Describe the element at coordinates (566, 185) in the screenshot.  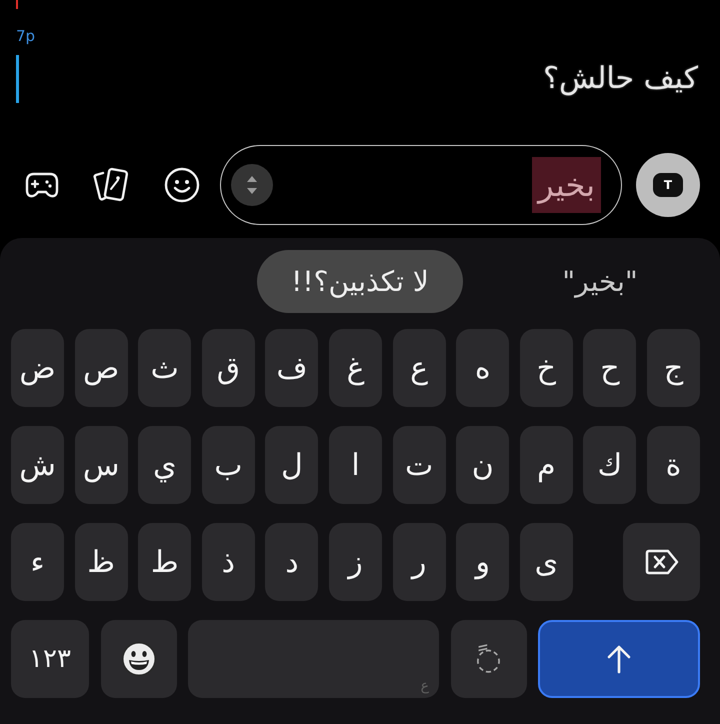
I see `input-value: بخير` at that location.